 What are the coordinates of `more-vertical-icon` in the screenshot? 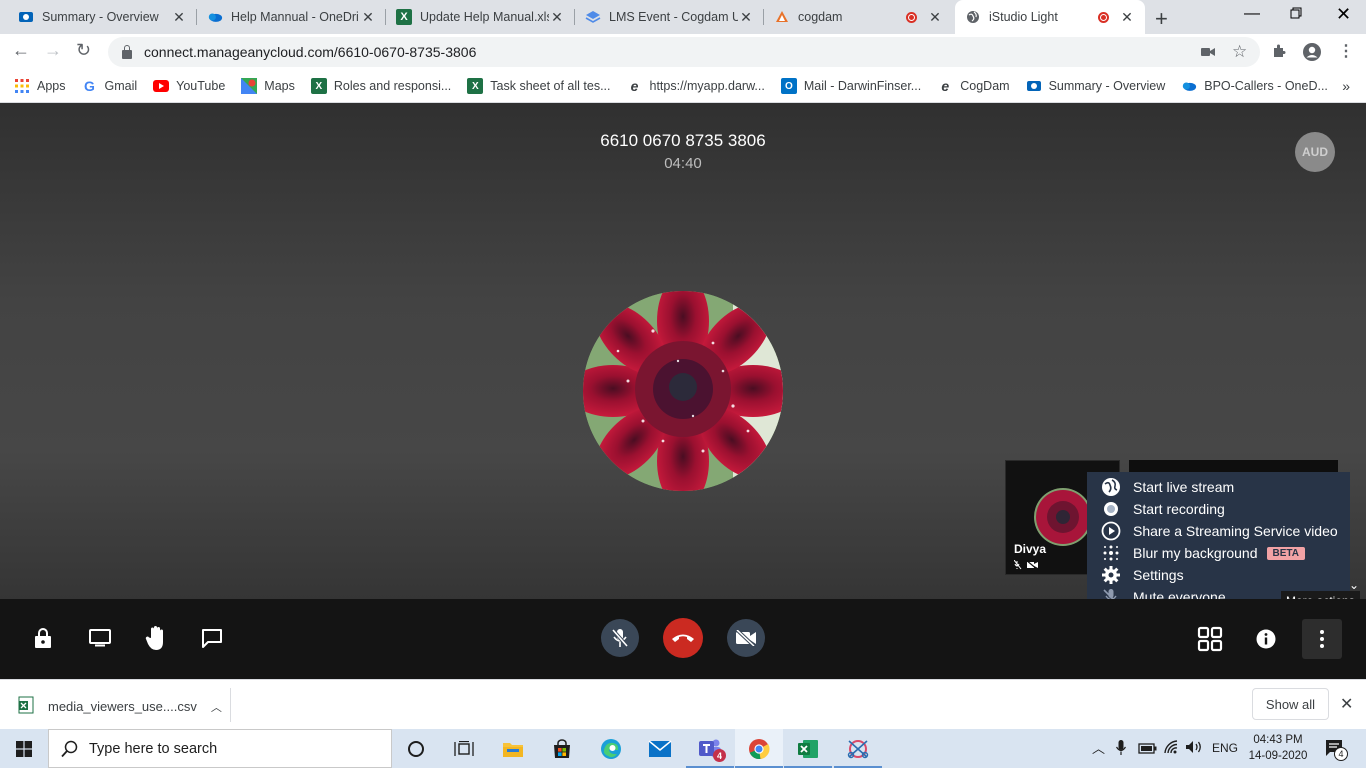 It's located at (1322, 639).